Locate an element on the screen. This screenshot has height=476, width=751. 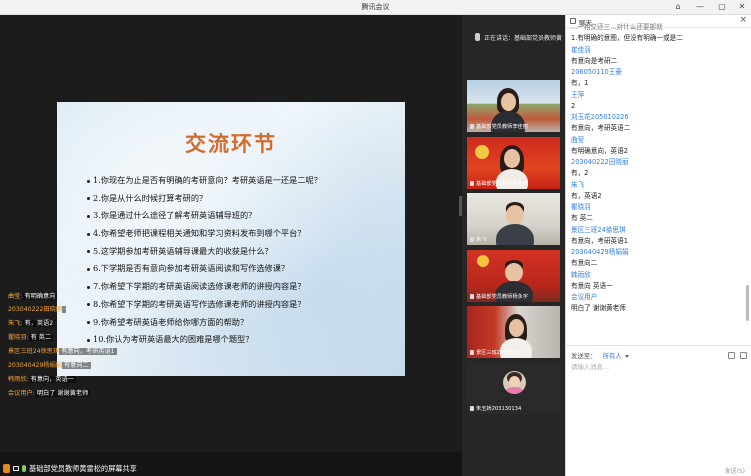
participant-video-tile: 基础部党员教师杨永宇 is located at coordinates (513, 276).